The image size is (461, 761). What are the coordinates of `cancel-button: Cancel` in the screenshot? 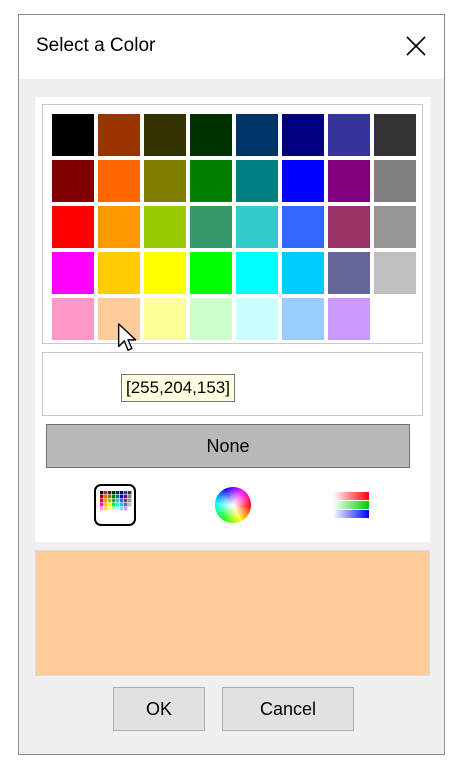 It's located at (288, 709).